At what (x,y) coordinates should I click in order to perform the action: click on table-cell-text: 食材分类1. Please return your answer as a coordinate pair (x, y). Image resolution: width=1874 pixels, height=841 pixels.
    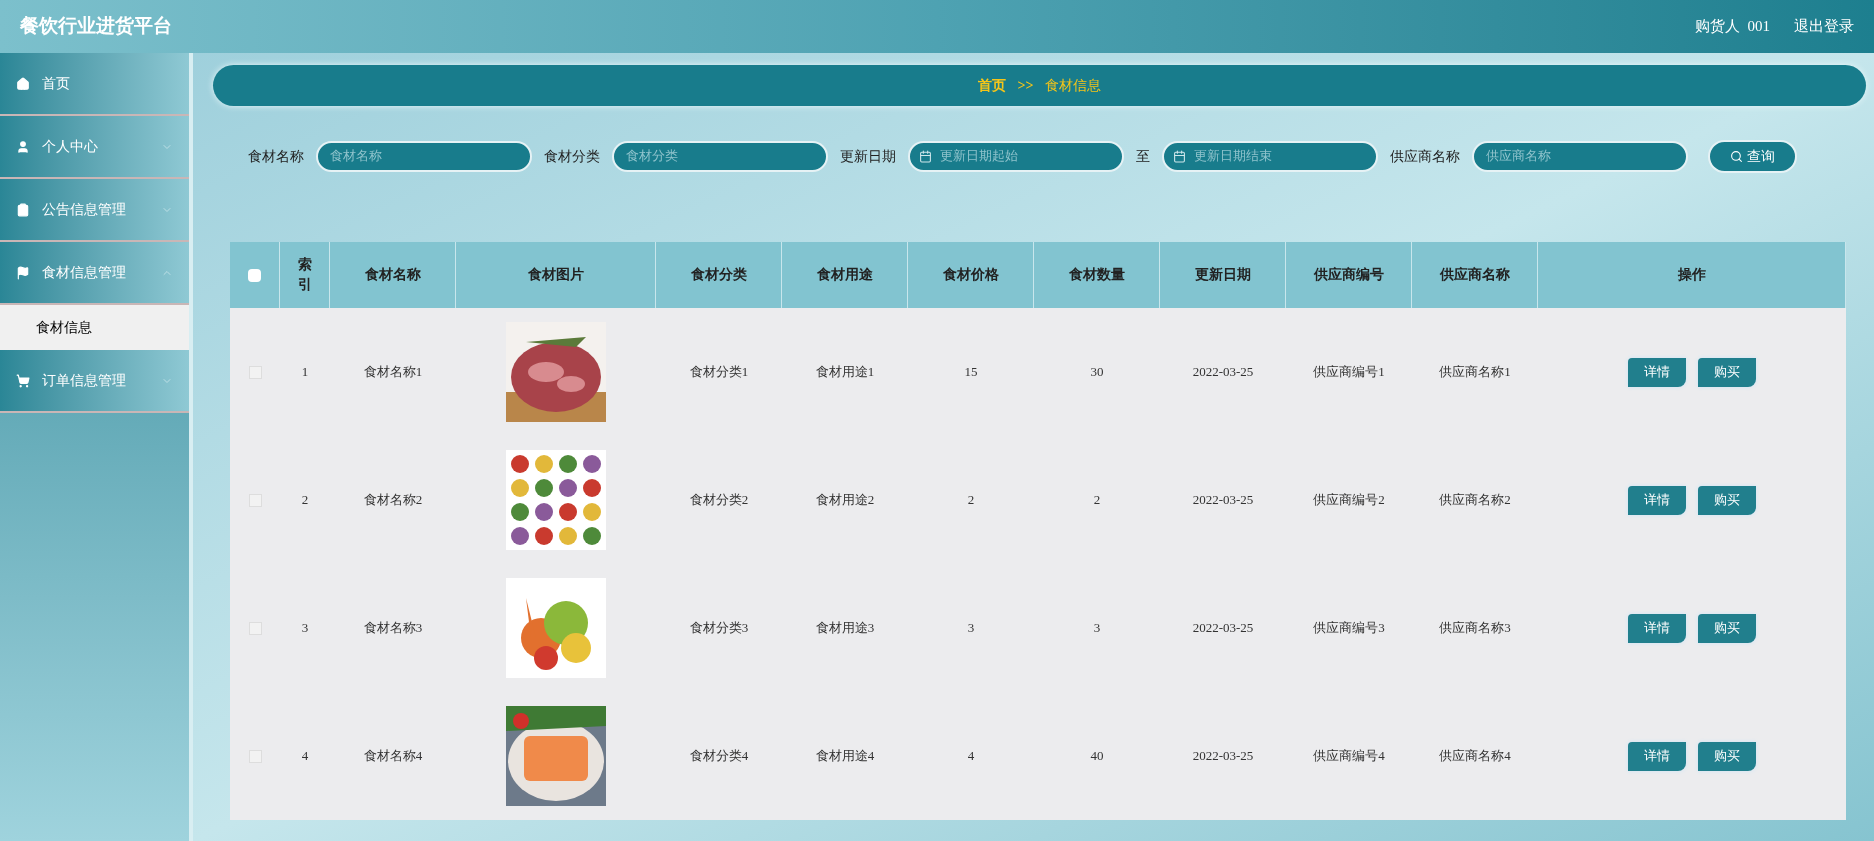
    Looking at the image, I should click on (719, 372).